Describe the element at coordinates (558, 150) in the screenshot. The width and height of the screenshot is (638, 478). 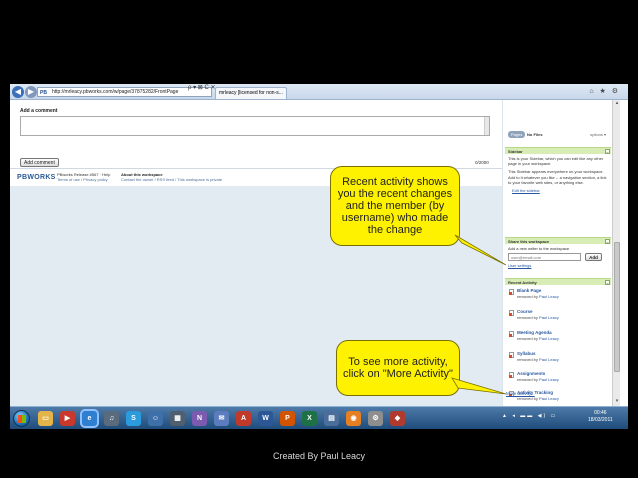
I see `sidebar-section-header: Sidebar –` at that location.